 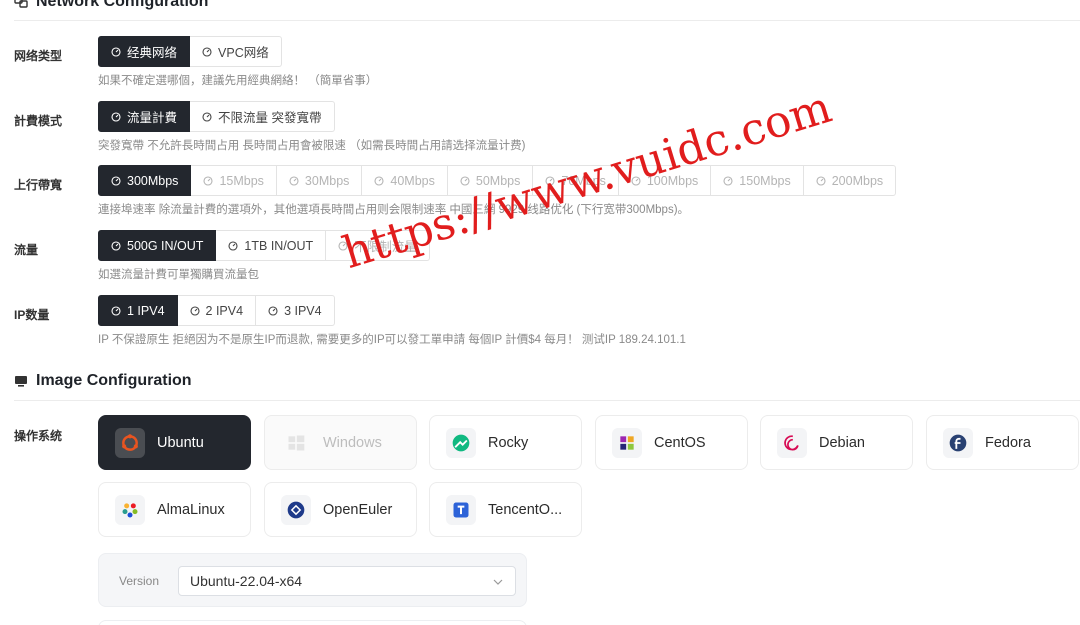 What do you see at coordinates (1008, 442) in the screenshot?
I see `os-name: Fedora` at bounding box center [1008, 442].